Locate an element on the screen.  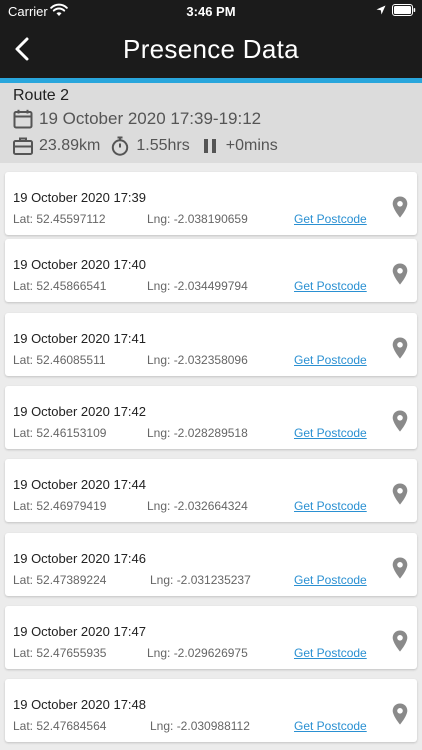
entry-latitude: Lat: 52.47684564 is located at coordinates (60, 726).